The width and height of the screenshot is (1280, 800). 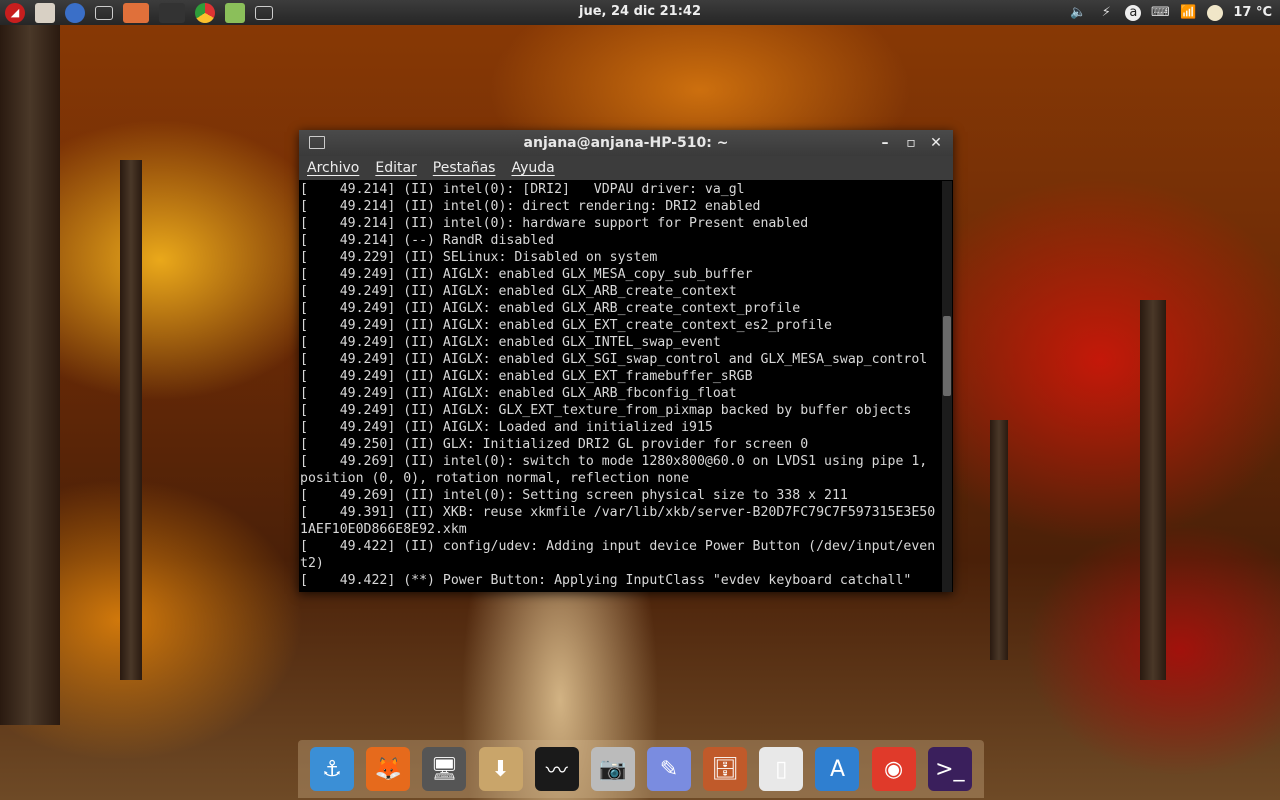 I want to click on window-title: anjana@anjana-HP-510: ~, so click(x=626, y=143).